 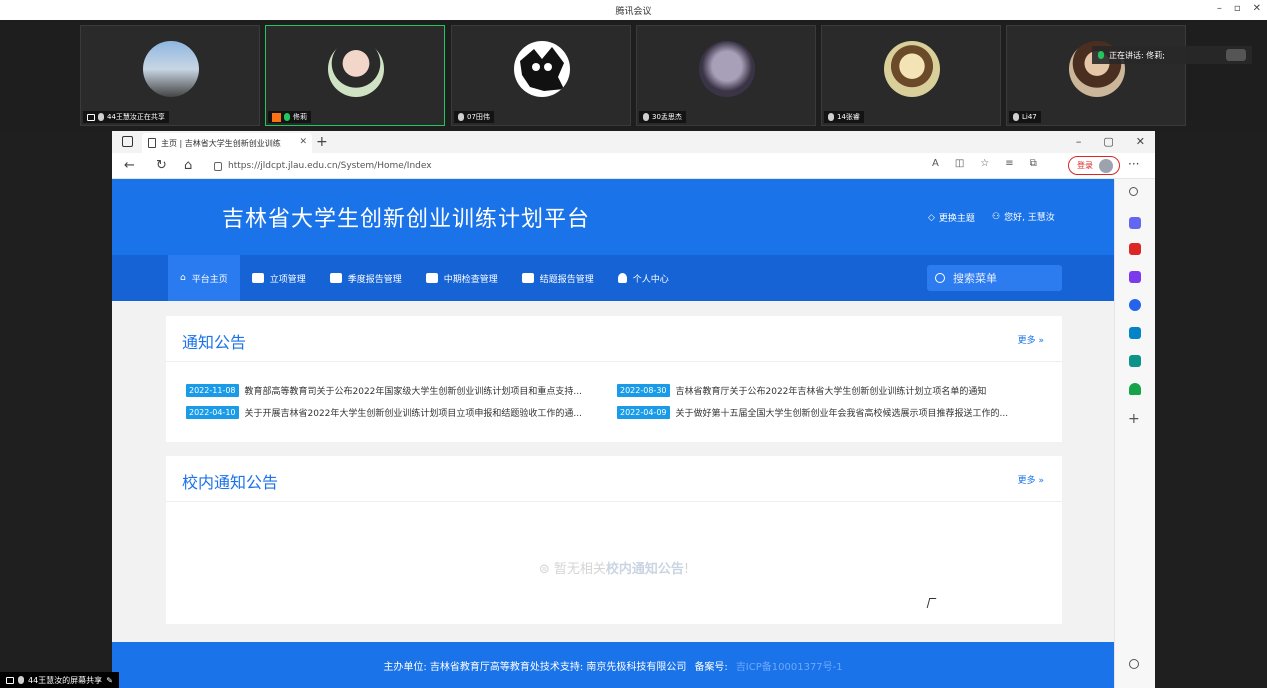 I want to click on close-tab-icon: ✕, so click(x=303, y=142).